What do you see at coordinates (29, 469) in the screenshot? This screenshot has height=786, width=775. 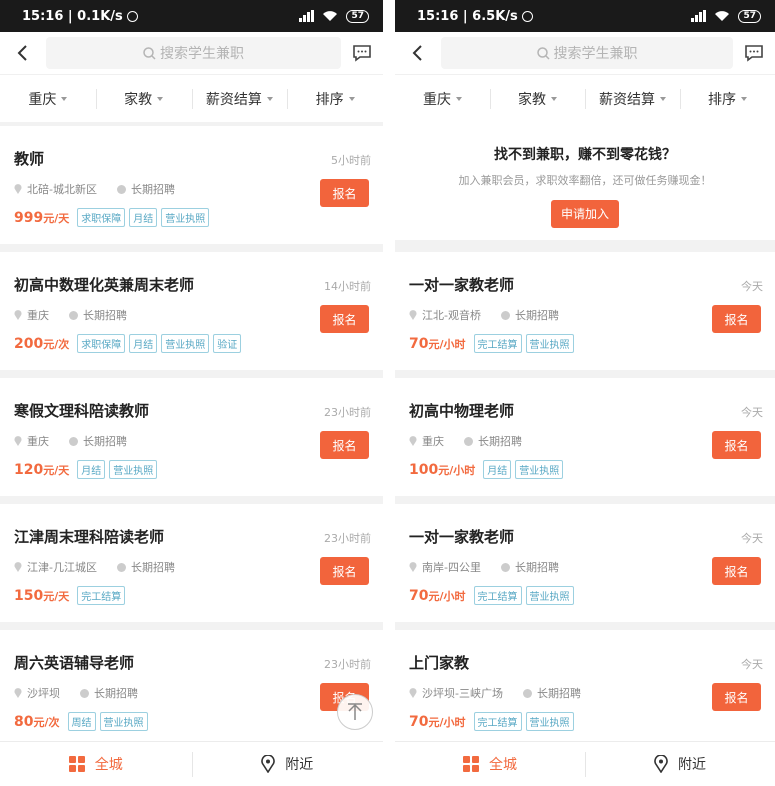 I see `salary-amount: 120` at bounding box center [29, 469].